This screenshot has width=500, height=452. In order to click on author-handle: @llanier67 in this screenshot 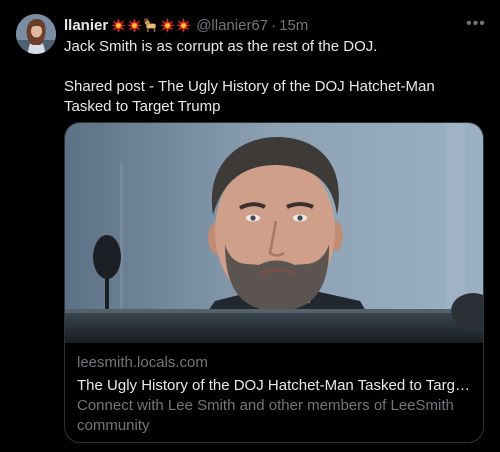, I will do `click(232, 25)`.